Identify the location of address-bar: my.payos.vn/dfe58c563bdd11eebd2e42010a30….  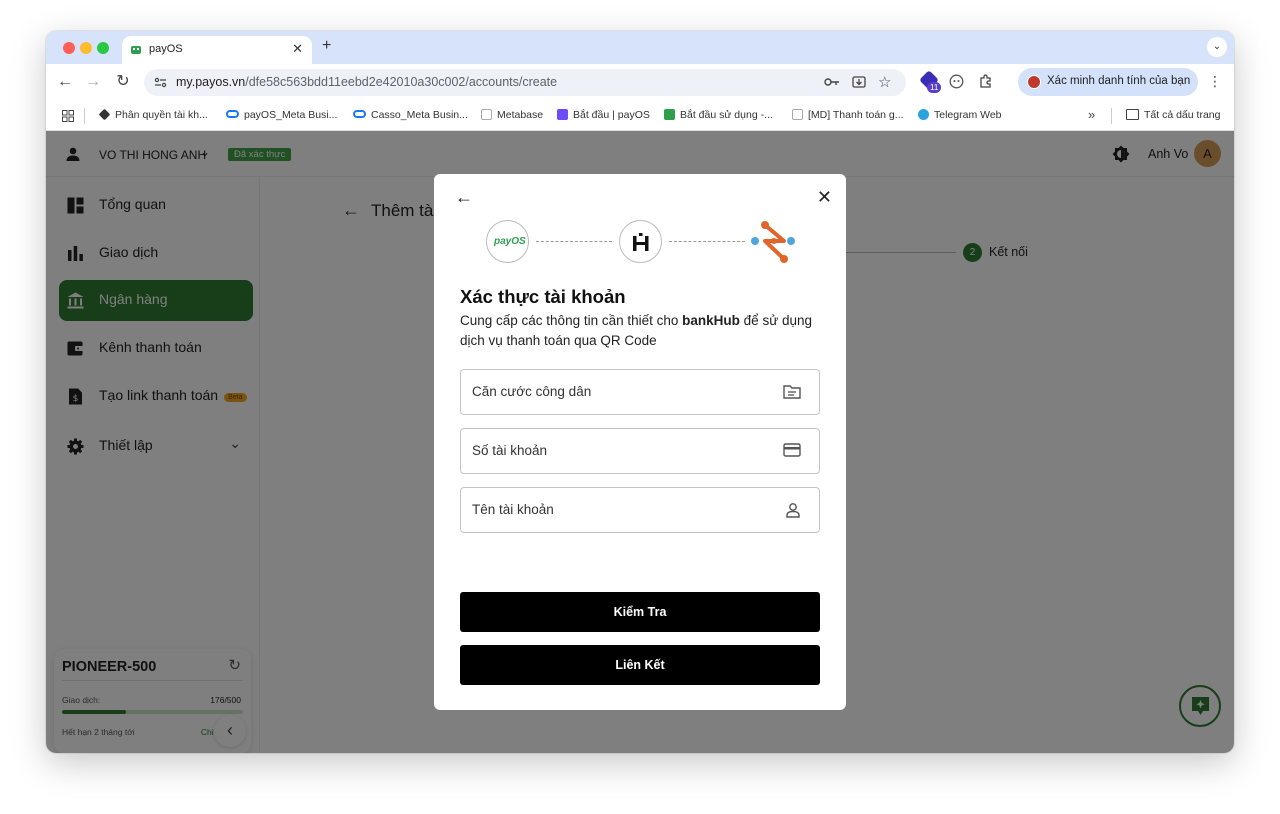
(525, 82).